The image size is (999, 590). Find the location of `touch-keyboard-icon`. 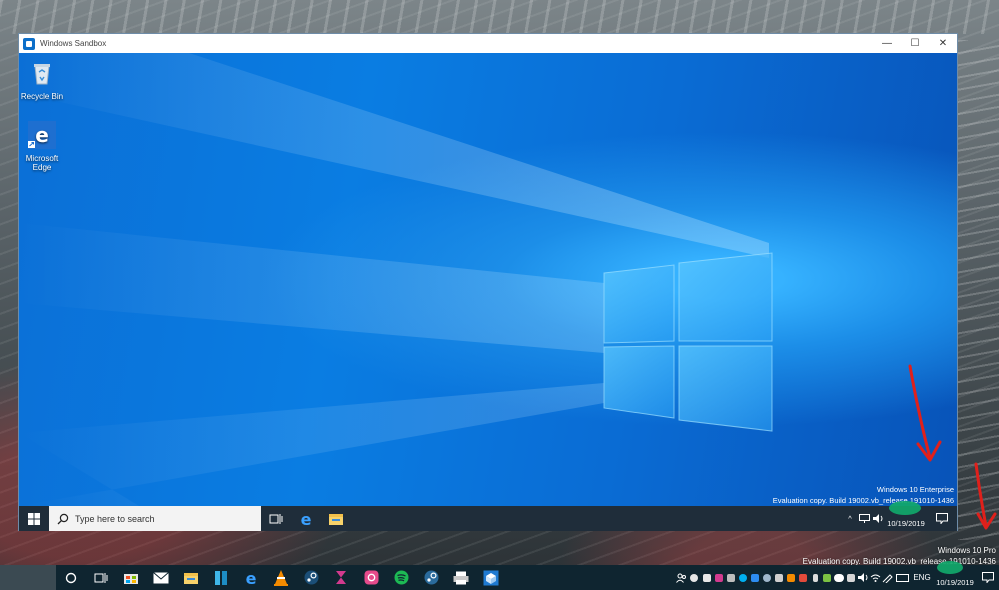

touch-keyboard-icon is located at coordinates (902, 577).